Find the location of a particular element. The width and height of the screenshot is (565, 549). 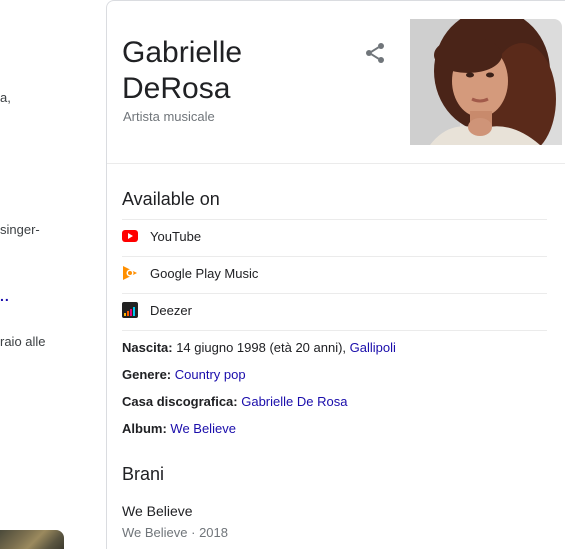

album-link: We Believe is located at coordinates (203, 428).